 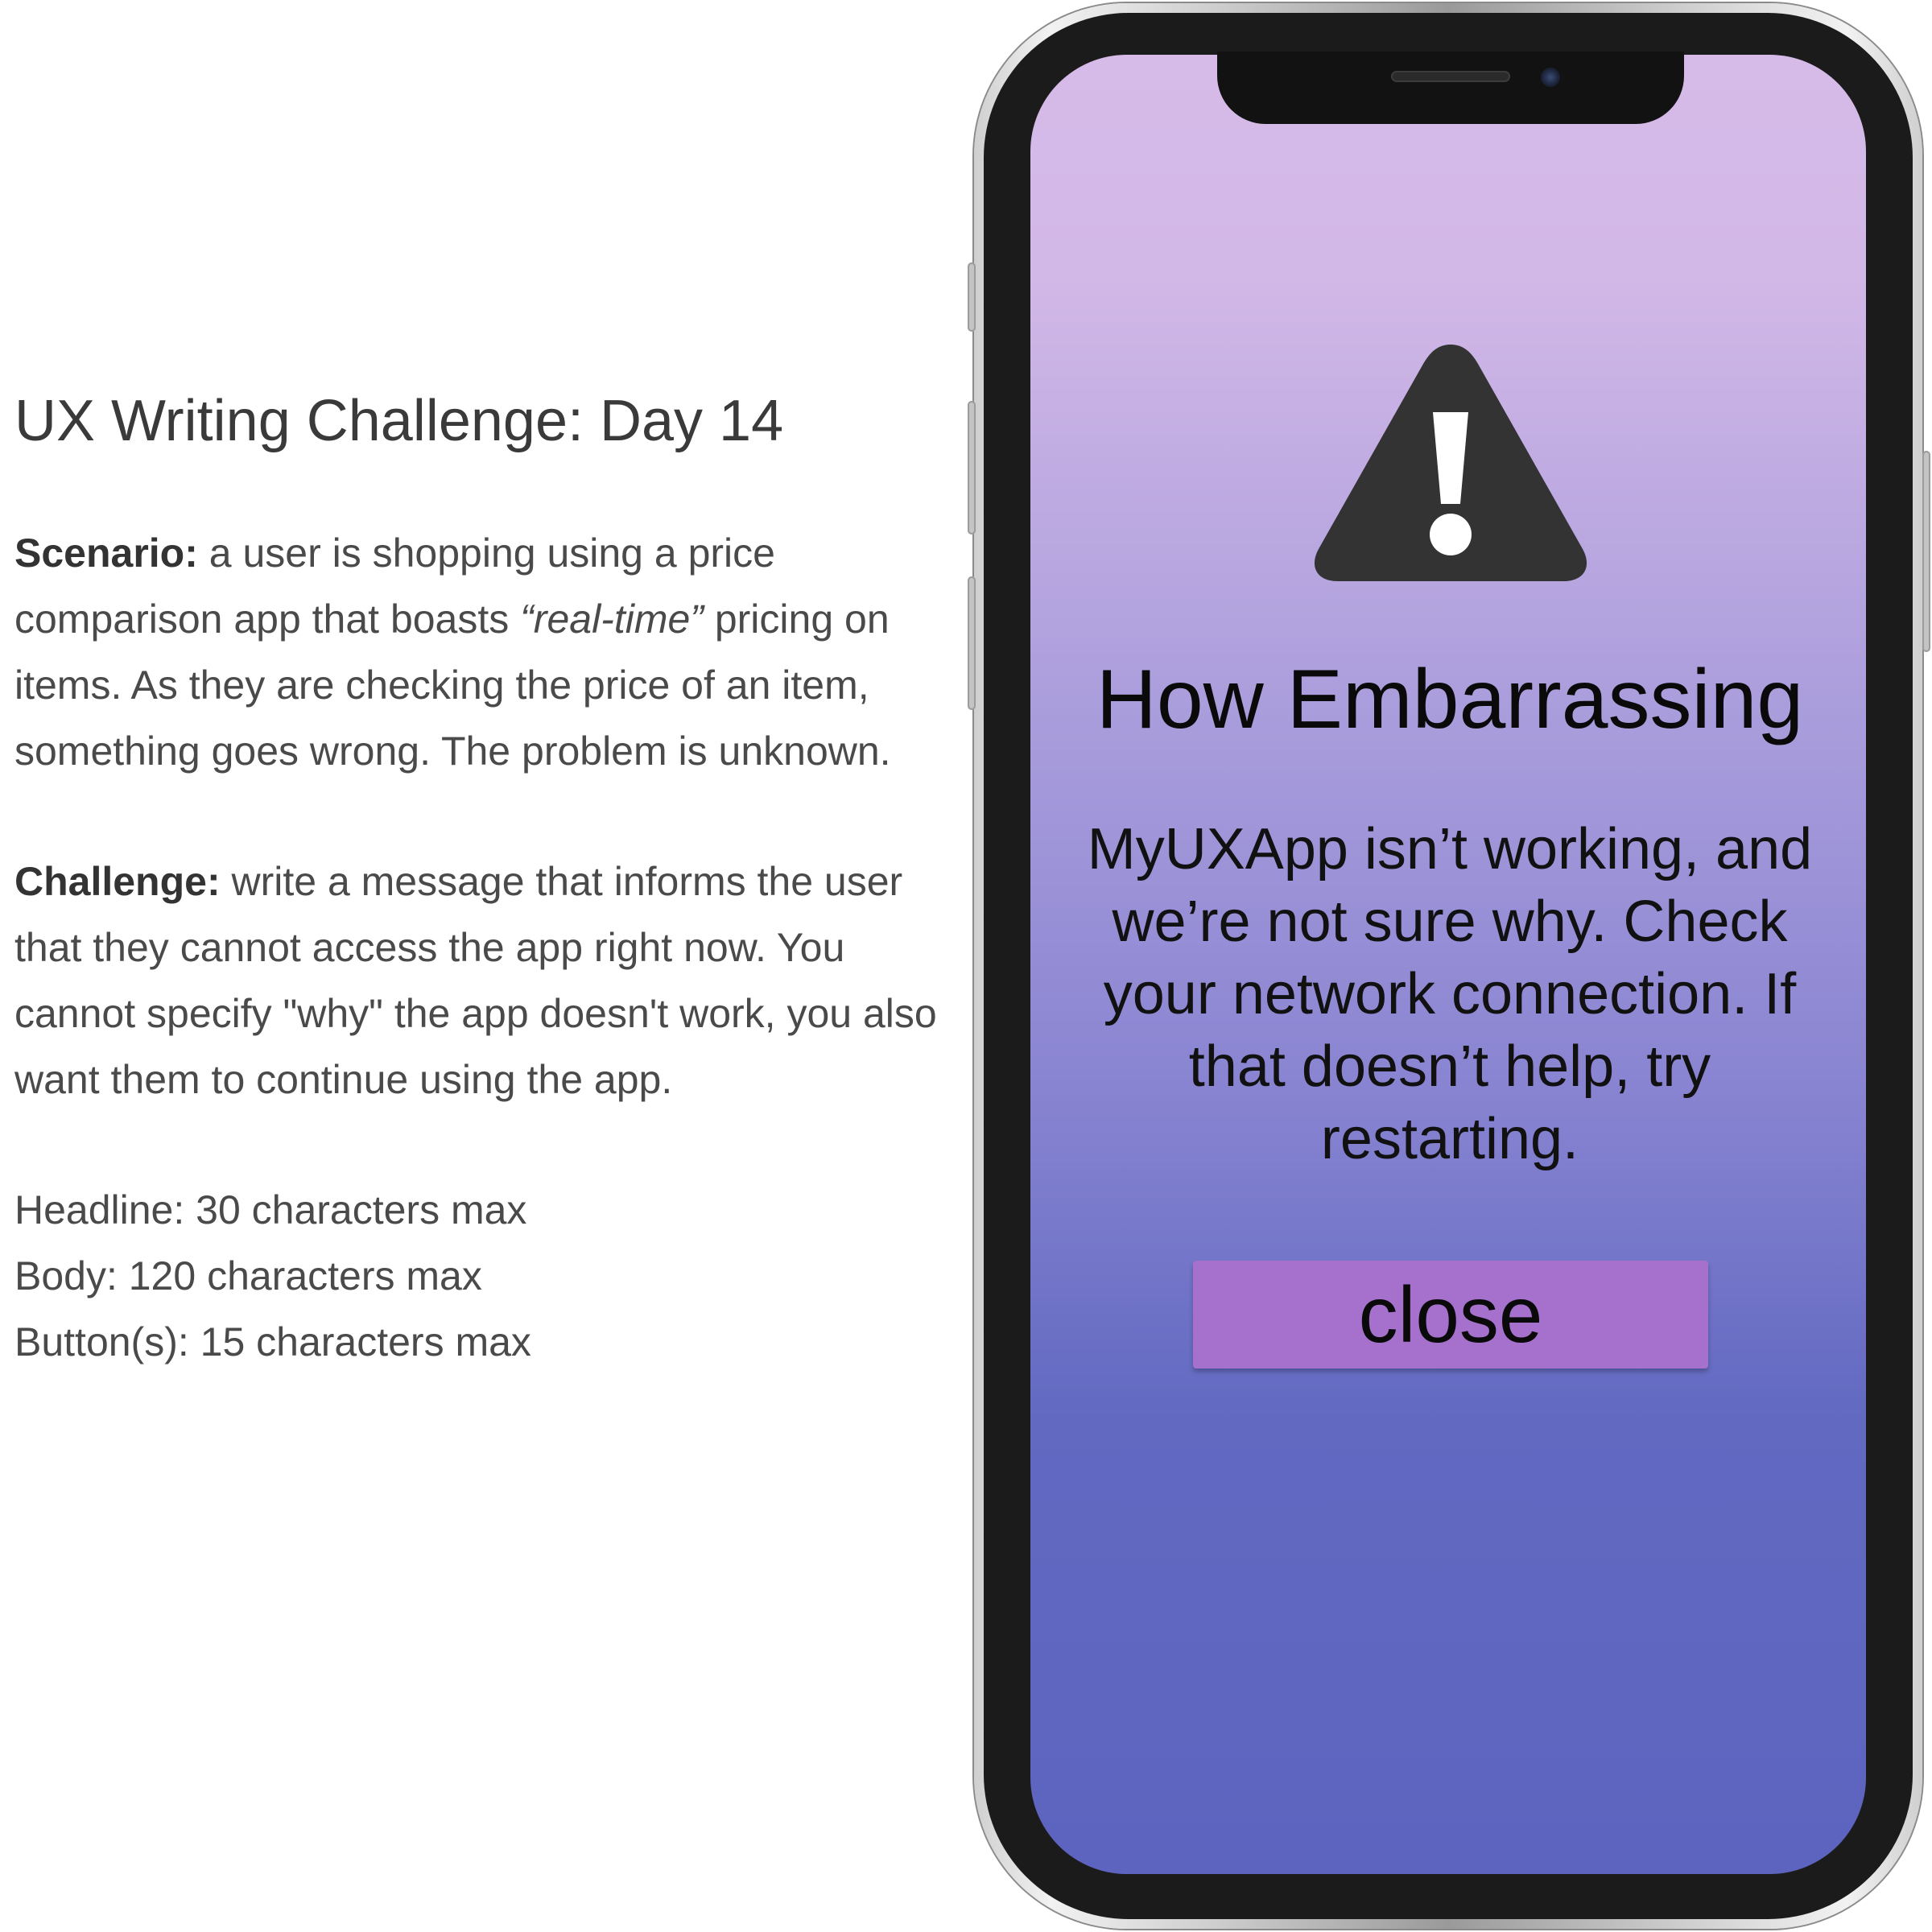 I want to click on close-button: close, so click(x=1450, y=1314).